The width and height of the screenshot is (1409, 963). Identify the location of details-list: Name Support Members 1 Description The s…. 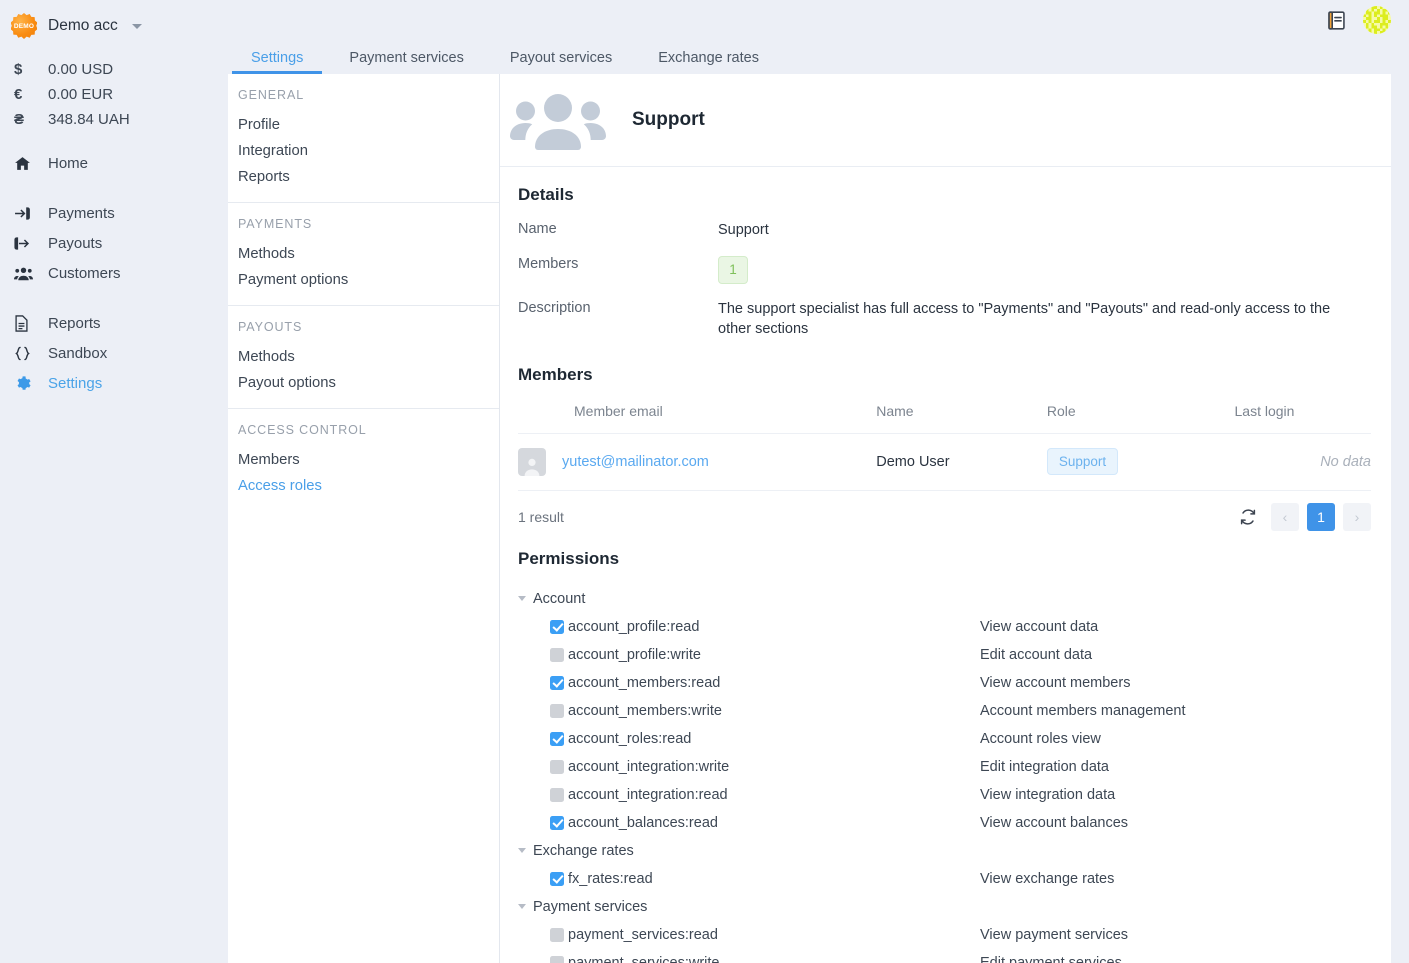
(944, 279).